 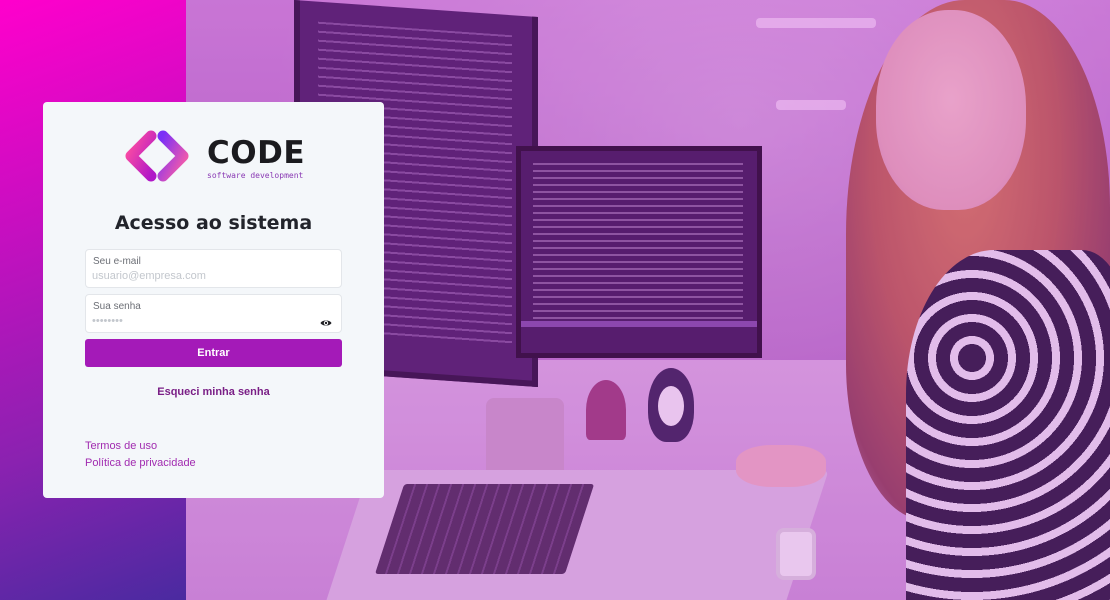 What do you see at coordinates (157, 158) in the screenshot?
I see `code-brackets-icon` at bounding box center [157, 158].